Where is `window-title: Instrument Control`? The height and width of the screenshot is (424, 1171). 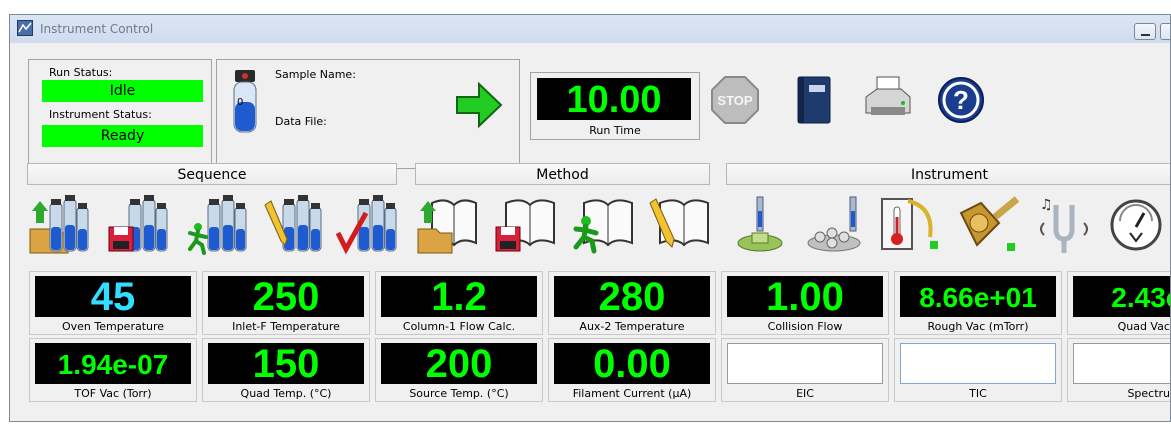
window-title: Instrument Control is located at coordinates (97, 29).